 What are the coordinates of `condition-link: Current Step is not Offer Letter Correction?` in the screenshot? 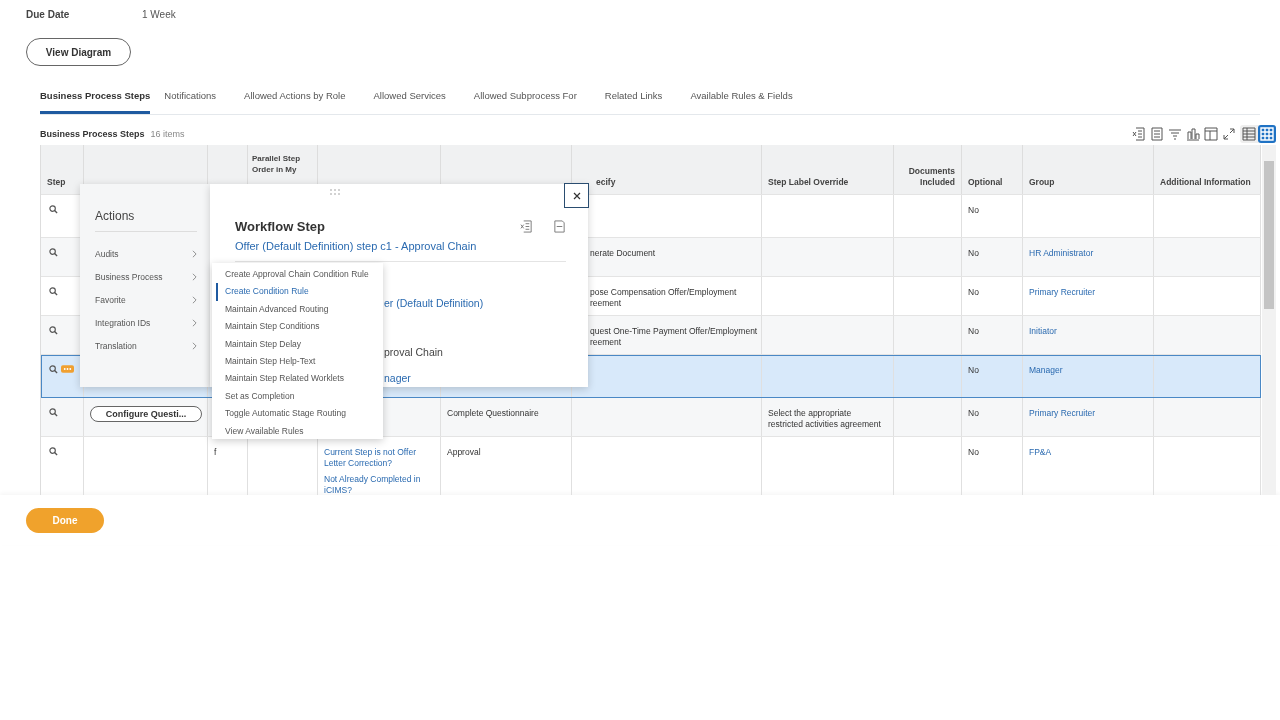 It's located at (379, 458).